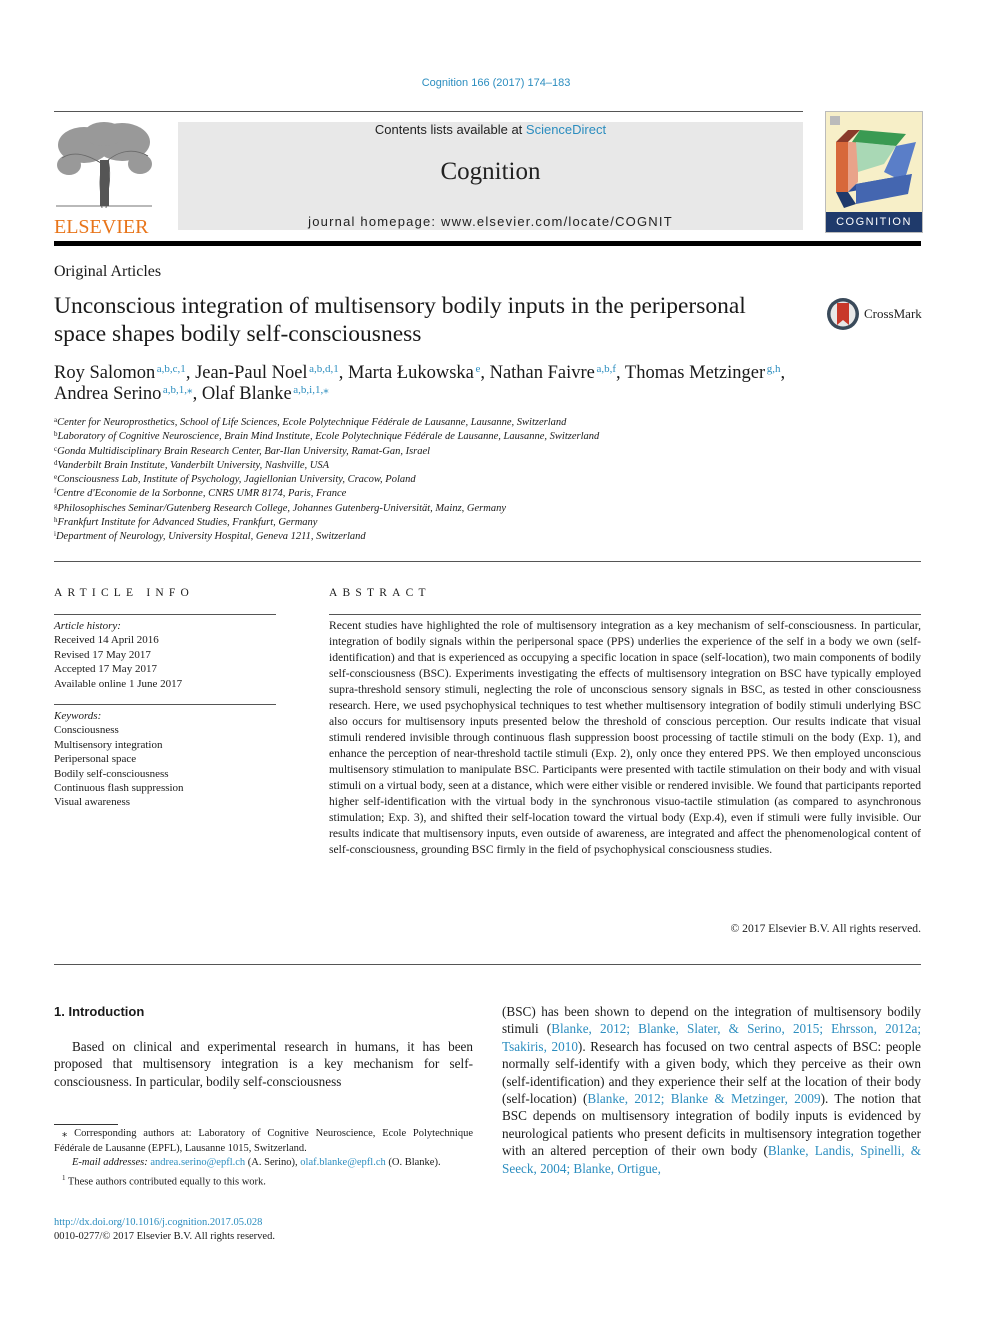  Describe the element at coordinates (99, 1011) in the screenshot. I see `introduction-heading: 1. Introduction` at that location.